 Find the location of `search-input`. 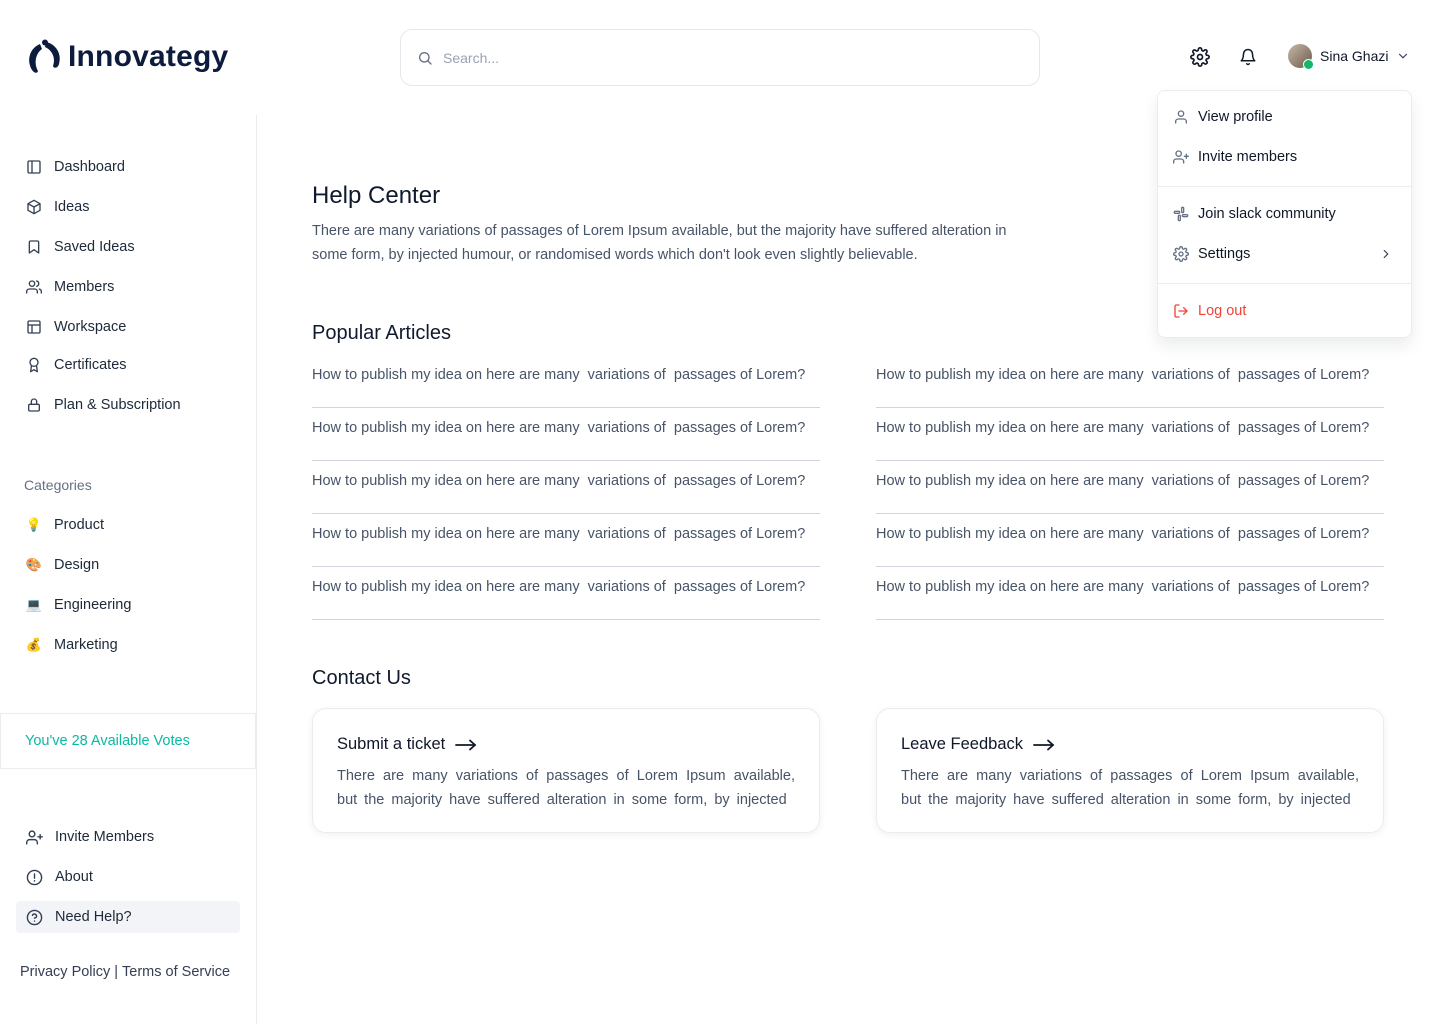

search-input is located at coordinates (741, 57).